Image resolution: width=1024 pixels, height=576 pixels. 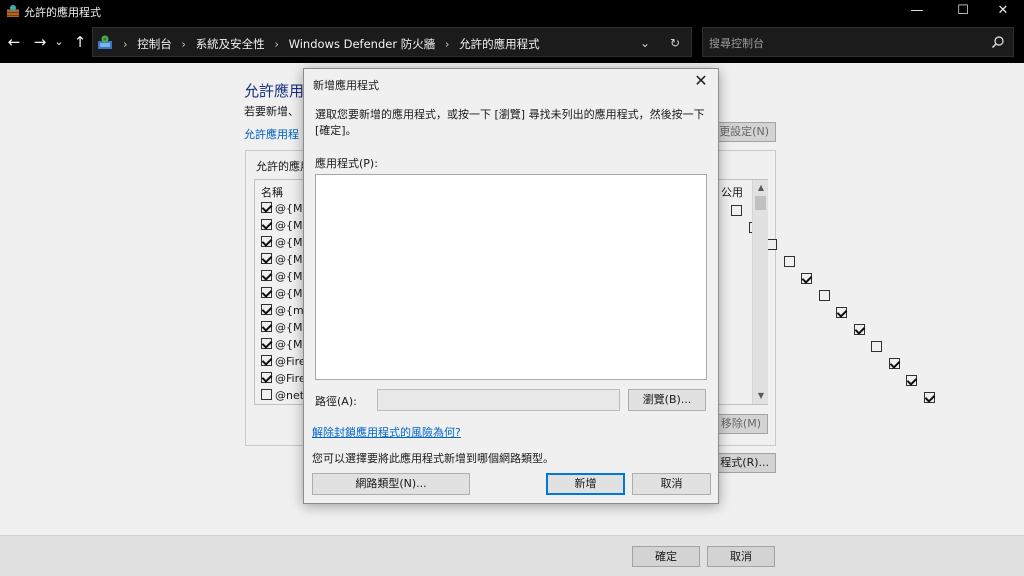 I want to click on breadcrumb-allowed-apps: 允許的應用程式, so click(x=499, y=44).